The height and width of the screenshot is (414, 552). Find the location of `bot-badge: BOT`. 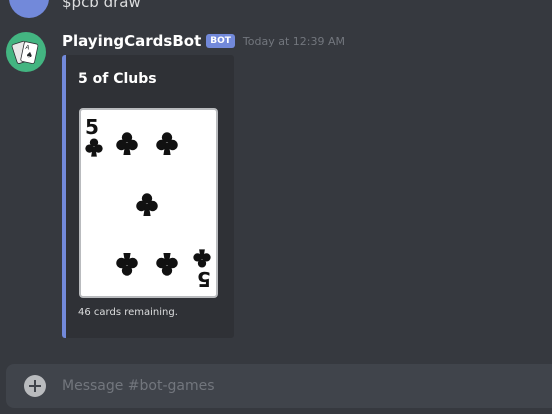

bot-badge: BOT is located at coordinates (220, 41).